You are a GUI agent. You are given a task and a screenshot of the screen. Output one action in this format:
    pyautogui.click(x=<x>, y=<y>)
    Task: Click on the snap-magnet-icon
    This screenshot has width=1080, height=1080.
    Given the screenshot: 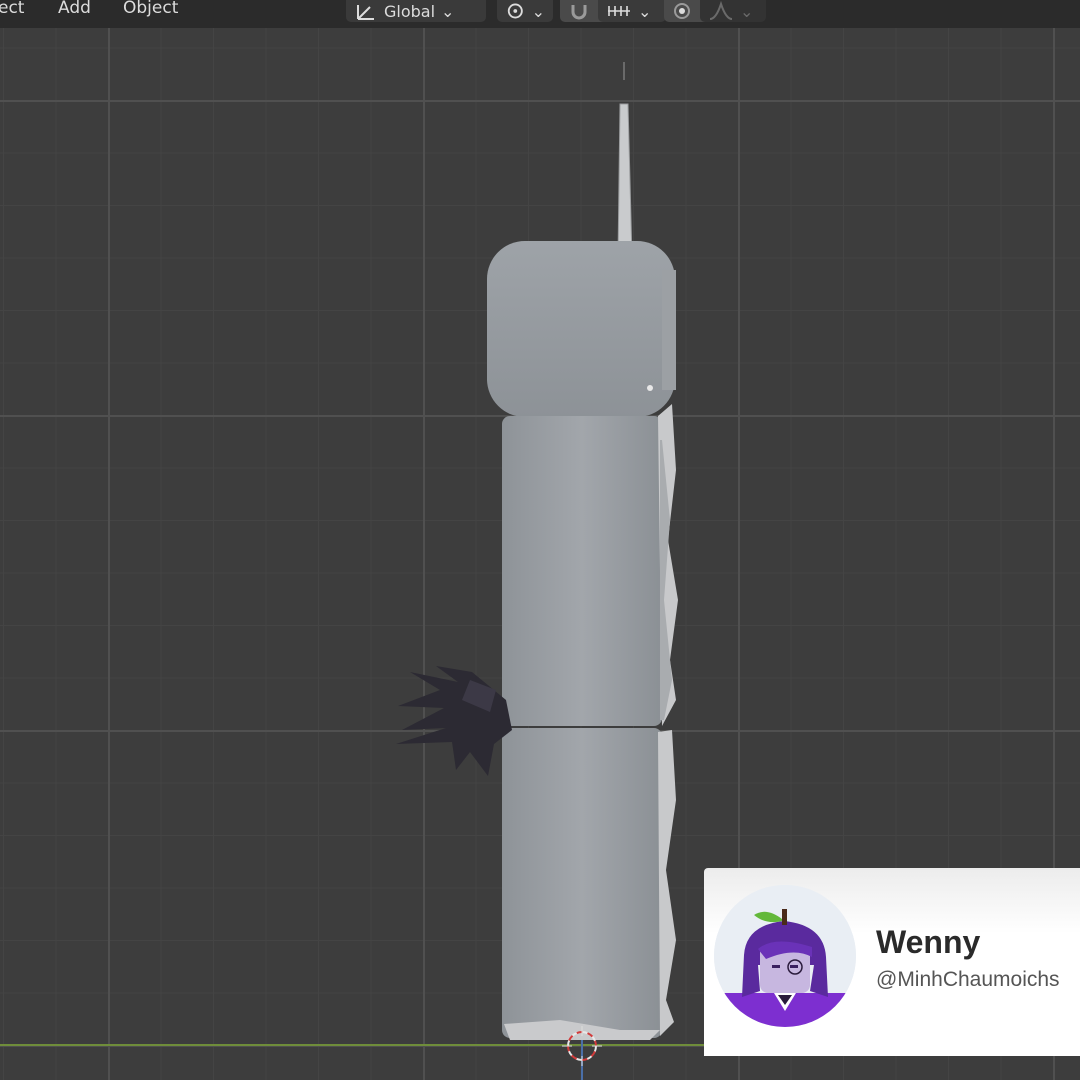 What is the action you would take?
    pyautogui.click(x=579, y=12)
    